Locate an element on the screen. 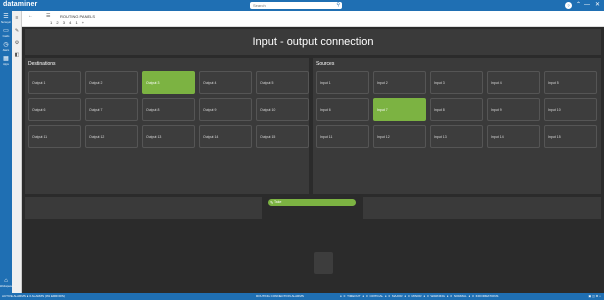  sources-title: Sources is located at coordinates (325, 64).